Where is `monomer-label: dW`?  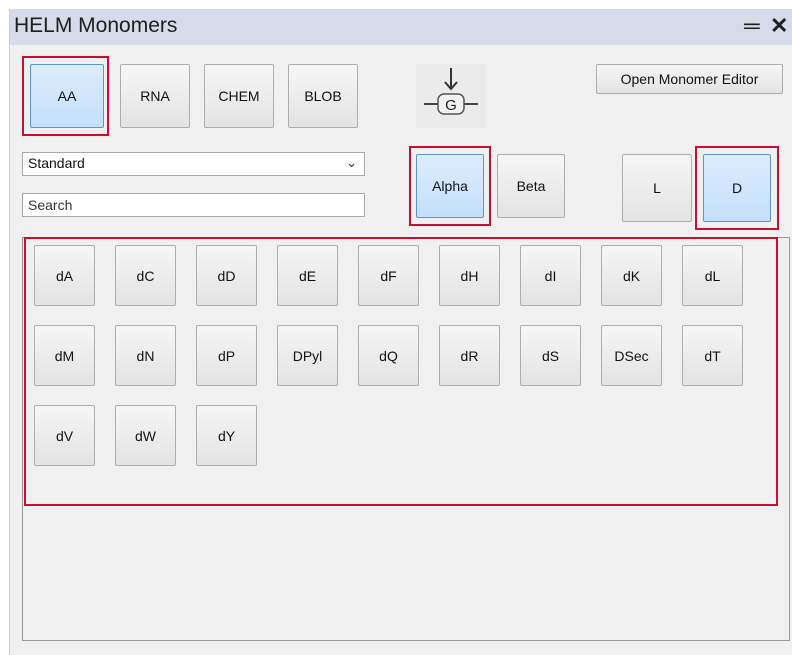
monomer-label: dW is located at coordinates (145, 435).